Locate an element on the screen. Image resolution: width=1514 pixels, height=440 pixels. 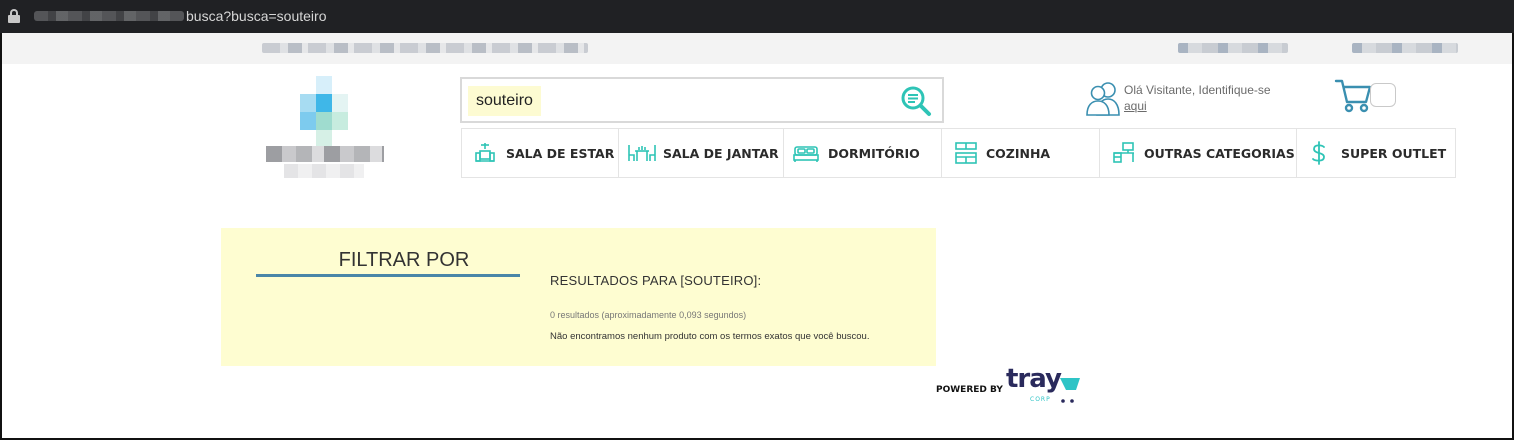
dining-room-icon is located at coordinates (642, 153).